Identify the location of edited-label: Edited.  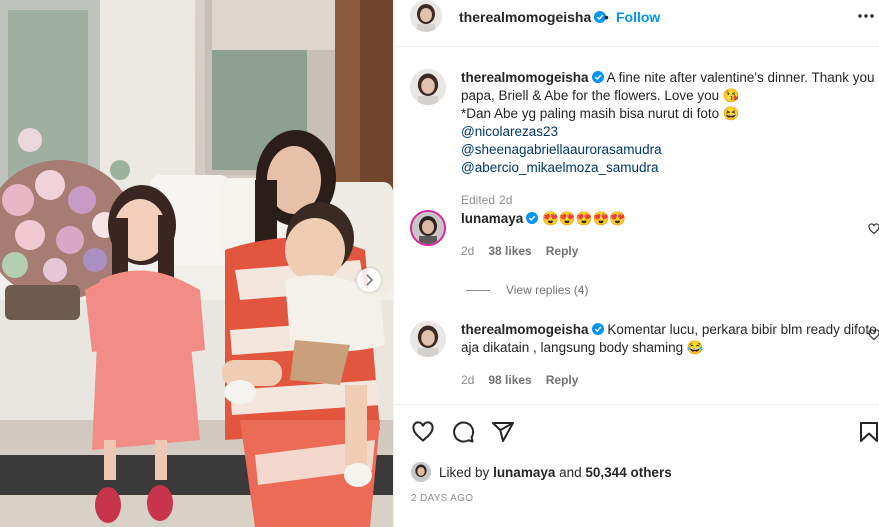
(478, 200).